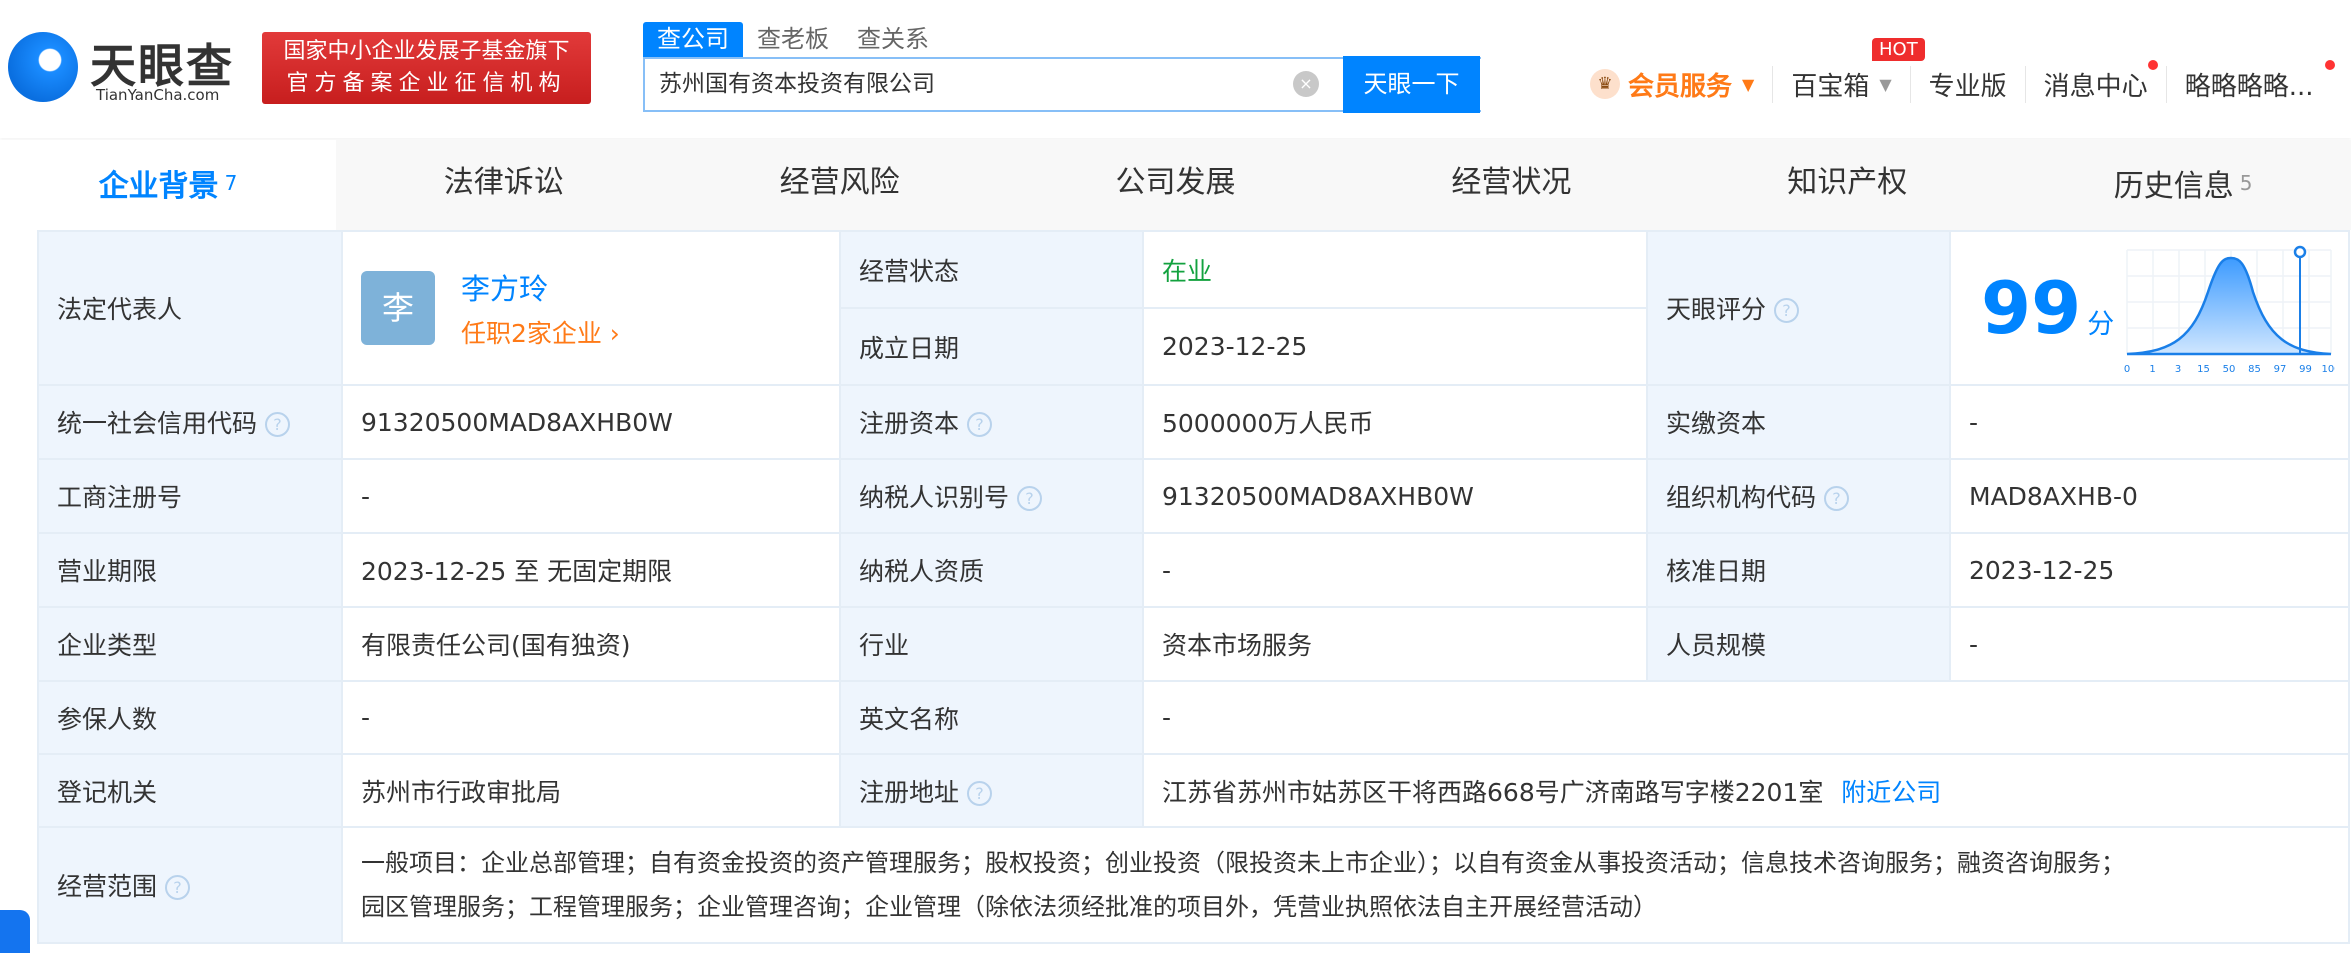 The image size is (2351, 953). Describe the element at coordinates (2173, 186) in the screenshot. I see `tab-label: 历史信息` at that location.